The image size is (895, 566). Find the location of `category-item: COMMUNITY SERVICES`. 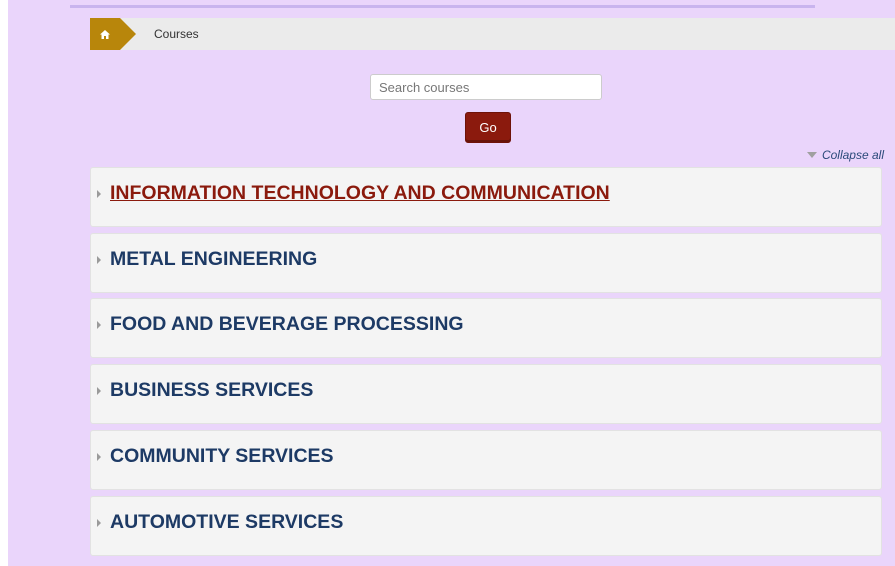

category-item: COMMUNITY SERVICES is located at coordinates (486, 460).